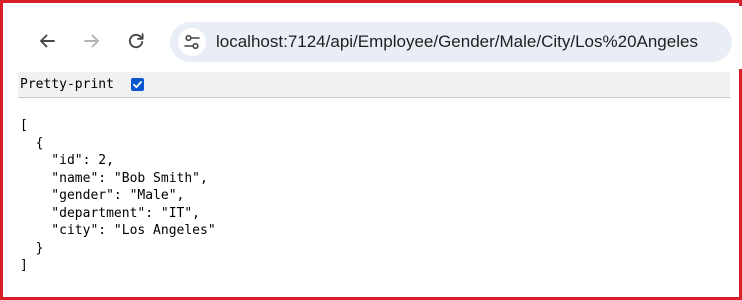 This screenshot has width=742, height=300. What do you see at coordinates (374, 85) in the screenshot?
I see `pretty-print-bar: Pretty-print` at bounding box center [374, 85].